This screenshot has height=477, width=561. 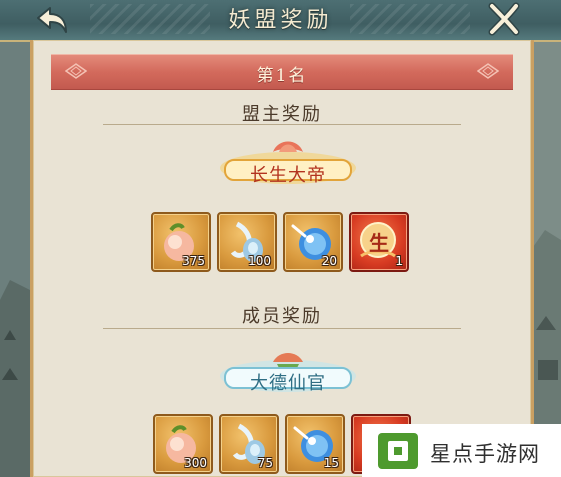 What do you see at coordinates (488, 71) in the screenshot?
I see `diamond-ornament-icon` at bounding box center [488, 71].